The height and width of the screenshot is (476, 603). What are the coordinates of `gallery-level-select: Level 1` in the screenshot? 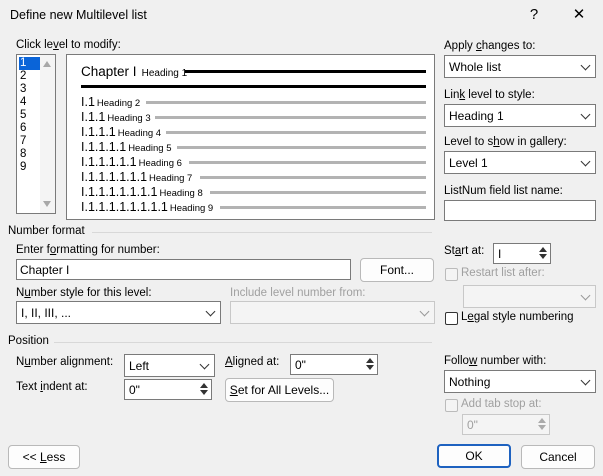 It's located at (520, 162).